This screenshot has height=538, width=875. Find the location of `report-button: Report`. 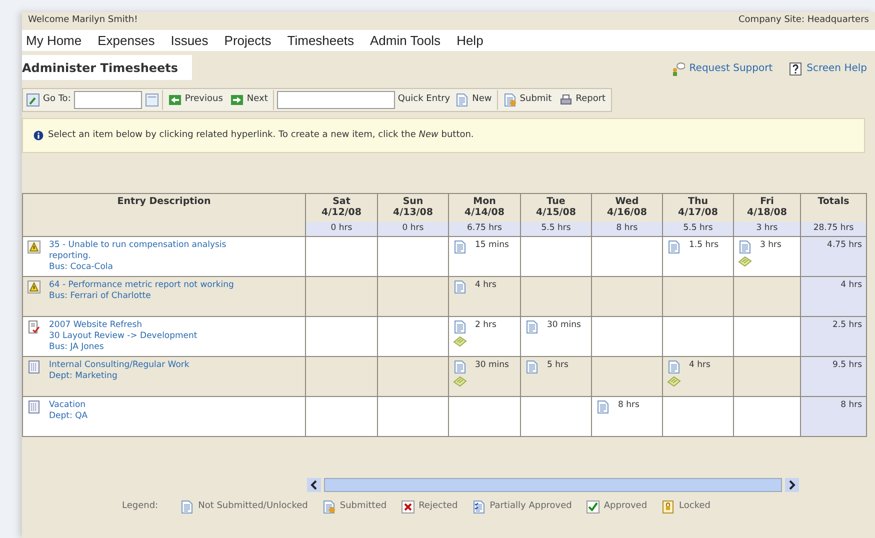

report-button: Report is located at coordinates (582, 100).